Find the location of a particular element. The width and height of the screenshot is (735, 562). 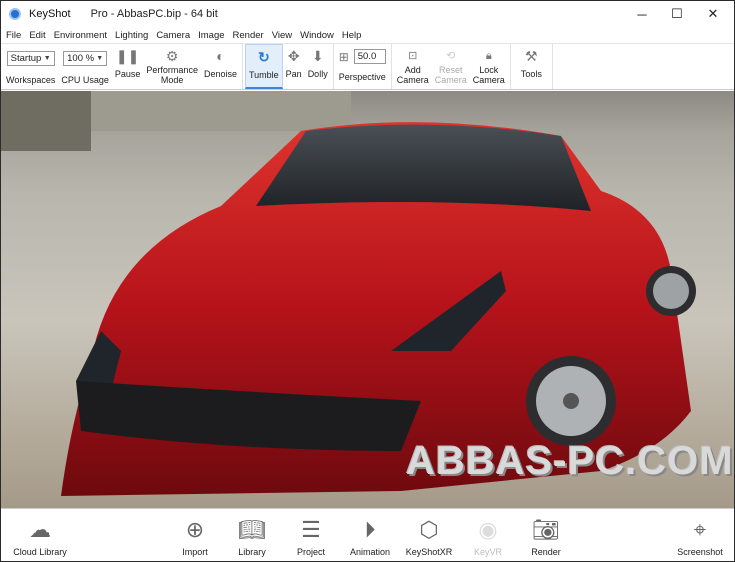

performance-label-2: Mode is located at coordinates (172, 80).